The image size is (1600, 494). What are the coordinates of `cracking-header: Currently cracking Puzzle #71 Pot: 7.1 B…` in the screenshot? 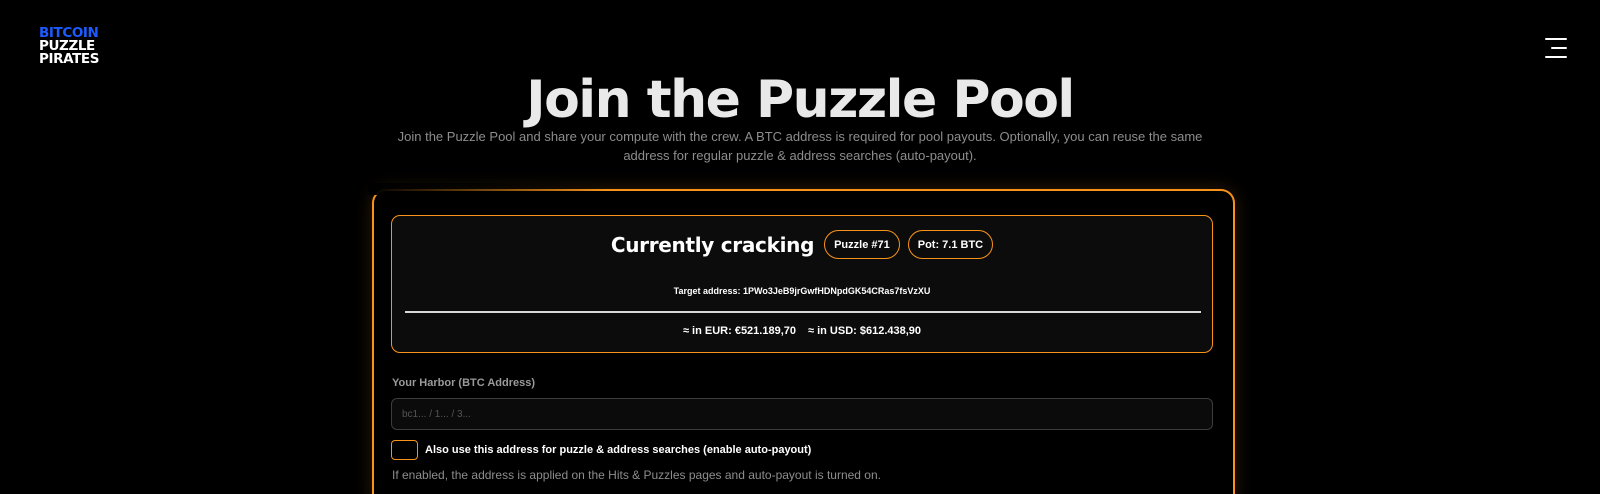 It's located at (802, 244).